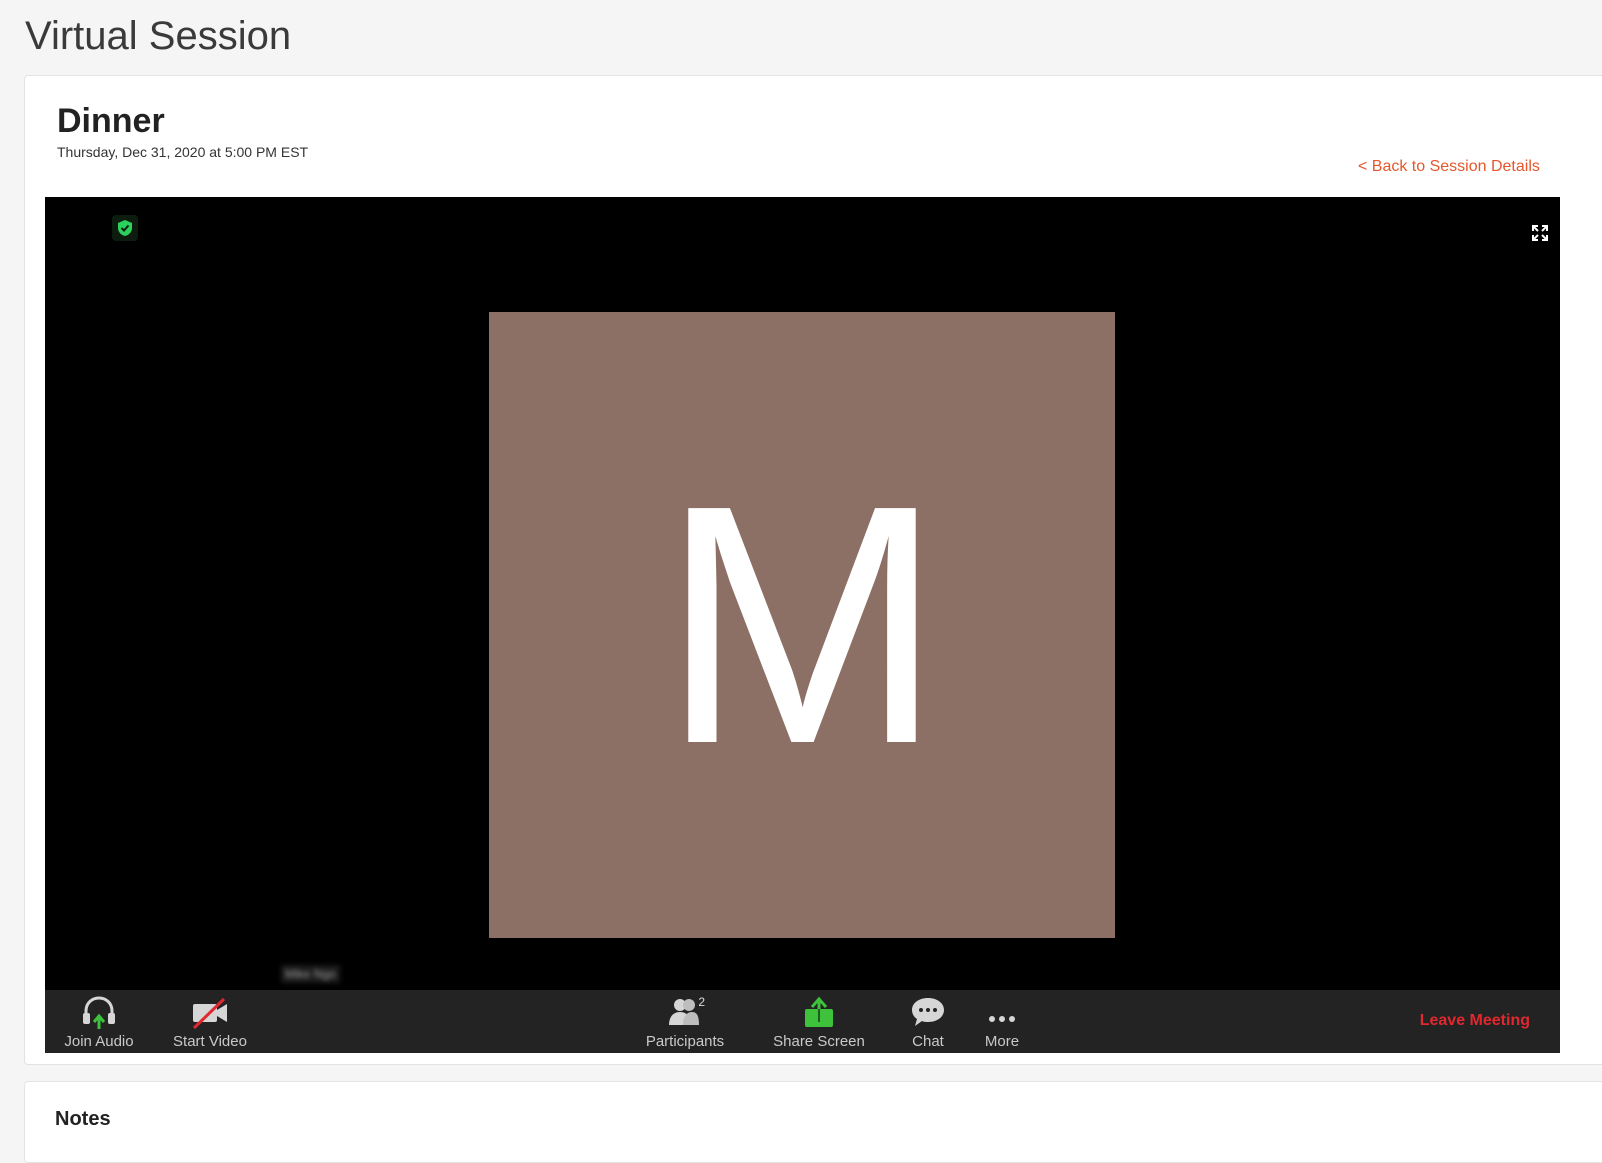  What do you see at coordinates (1002, 1041) in the screenshot?
I see `more-label: More` at bounding box center [1002, 1041].